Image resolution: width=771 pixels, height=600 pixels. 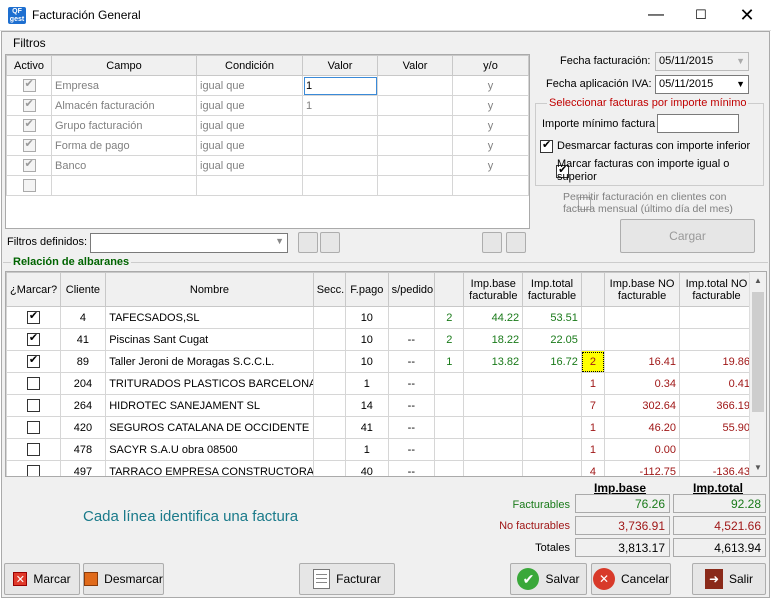 I want to click on albaran-row: 4TAFECSADOS,SL 10 244.2253.51, so click(x=380, y=317).